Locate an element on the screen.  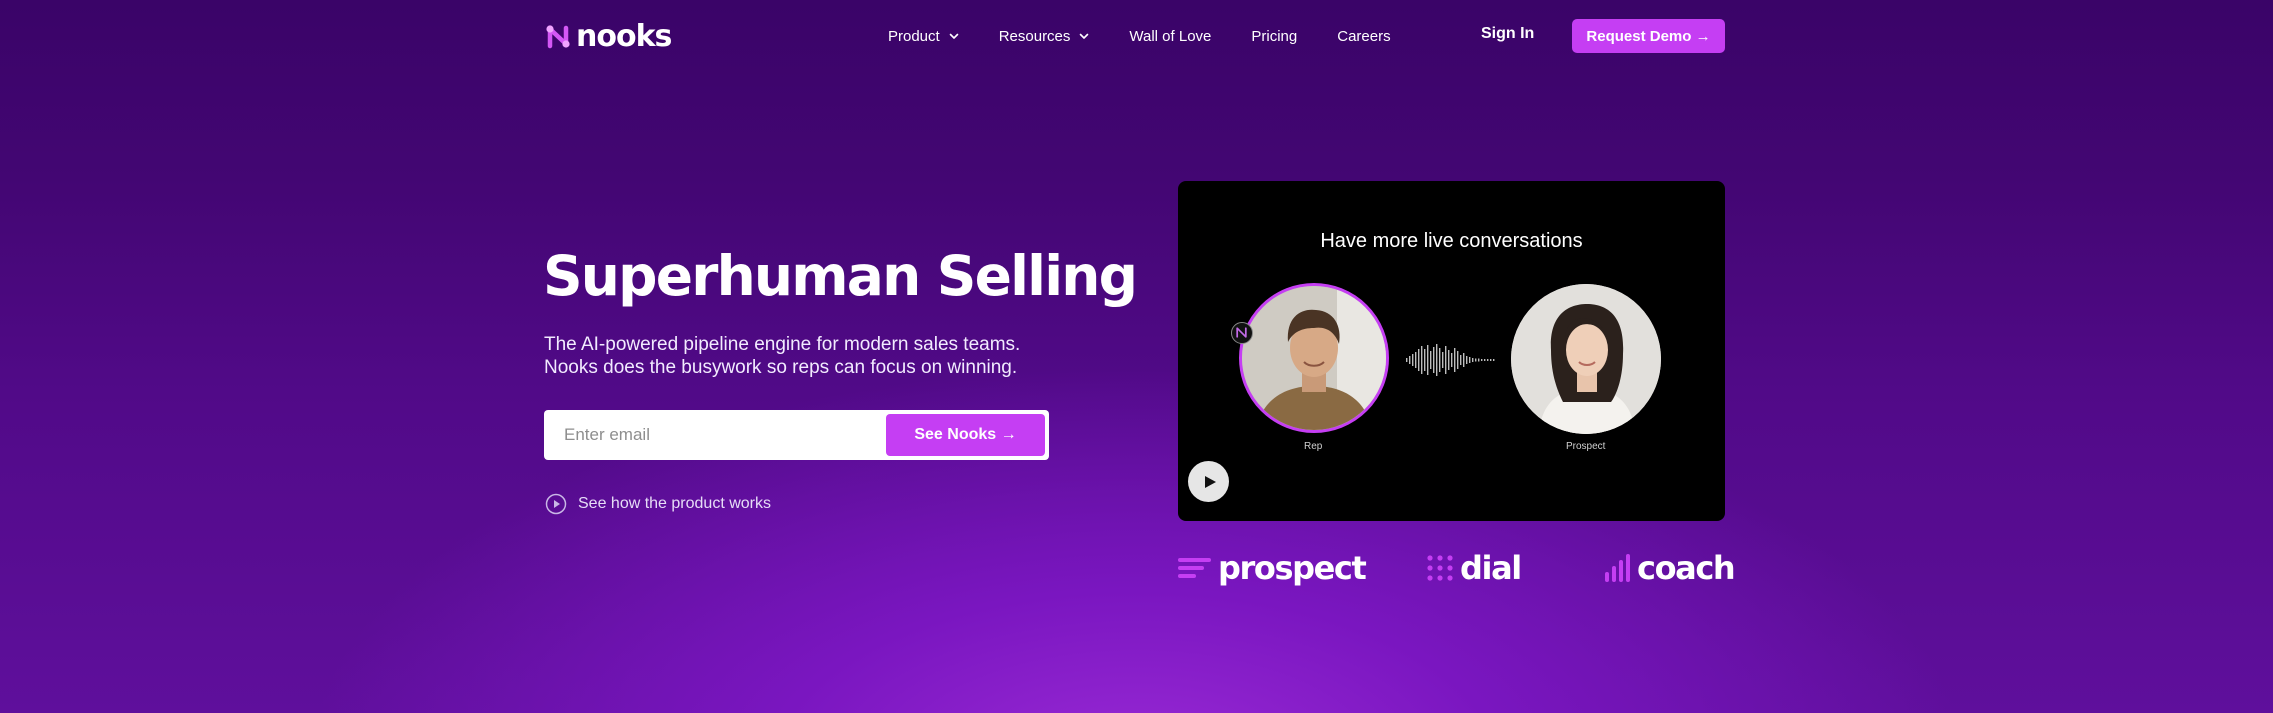
product-name: dial is located at coordinates (1491, 568).